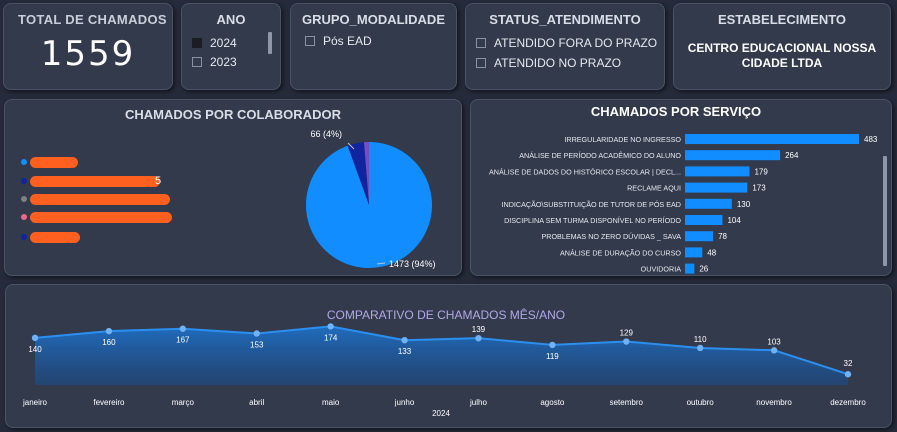 The width and height of the screenshot is (897, 432). What do you see at coordinates (676, 111) in the screenshot?
I see `bar-chart-title: CHAMADOS POR SERVIÇO` at bounding box center [676, 111].